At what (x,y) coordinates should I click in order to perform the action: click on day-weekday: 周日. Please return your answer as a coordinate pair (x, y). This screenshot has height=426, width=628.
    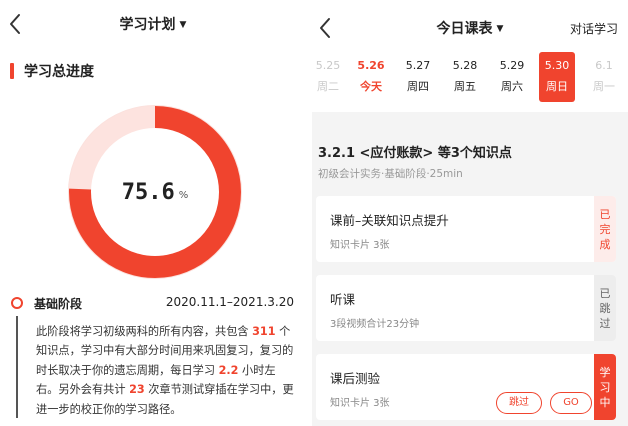
    Looking at the image, I should click on (557, 86).